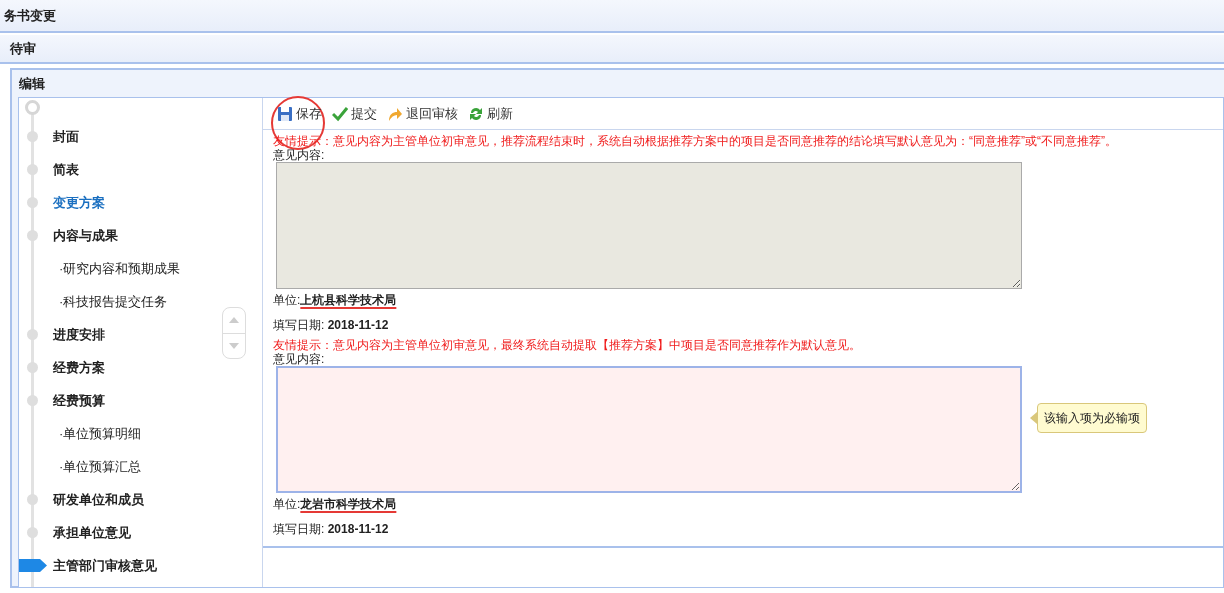 The image size is (1224, 593). I want to click on toolbar-button: 提交, so click(354, 113).